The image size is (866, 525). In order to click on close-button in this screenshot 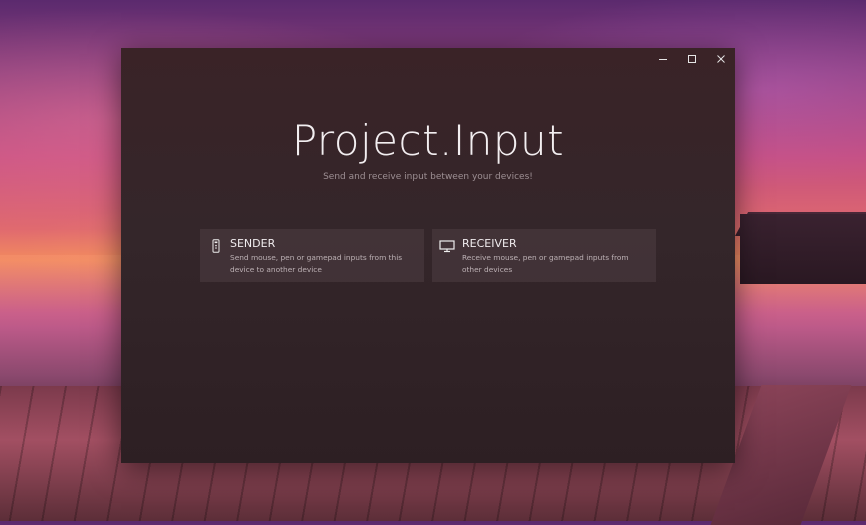, I will do `click(720, 59)`.